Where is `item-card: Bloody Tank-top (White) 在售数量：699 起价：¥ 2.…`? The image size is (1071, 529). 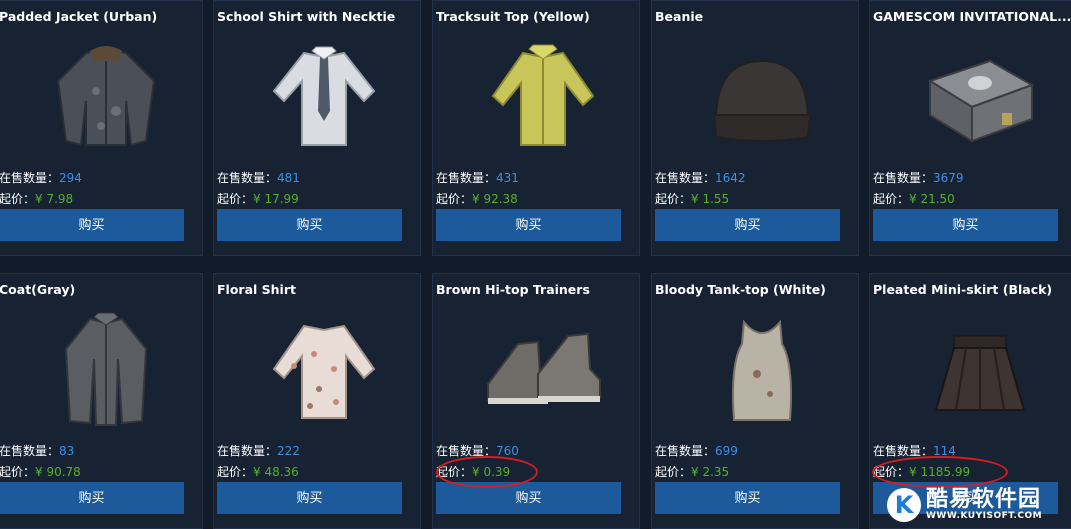 item-card: Bloody Tank-top (White) 在售数量：699 起价：¥ 2.… is located at coordinates (755, 401).